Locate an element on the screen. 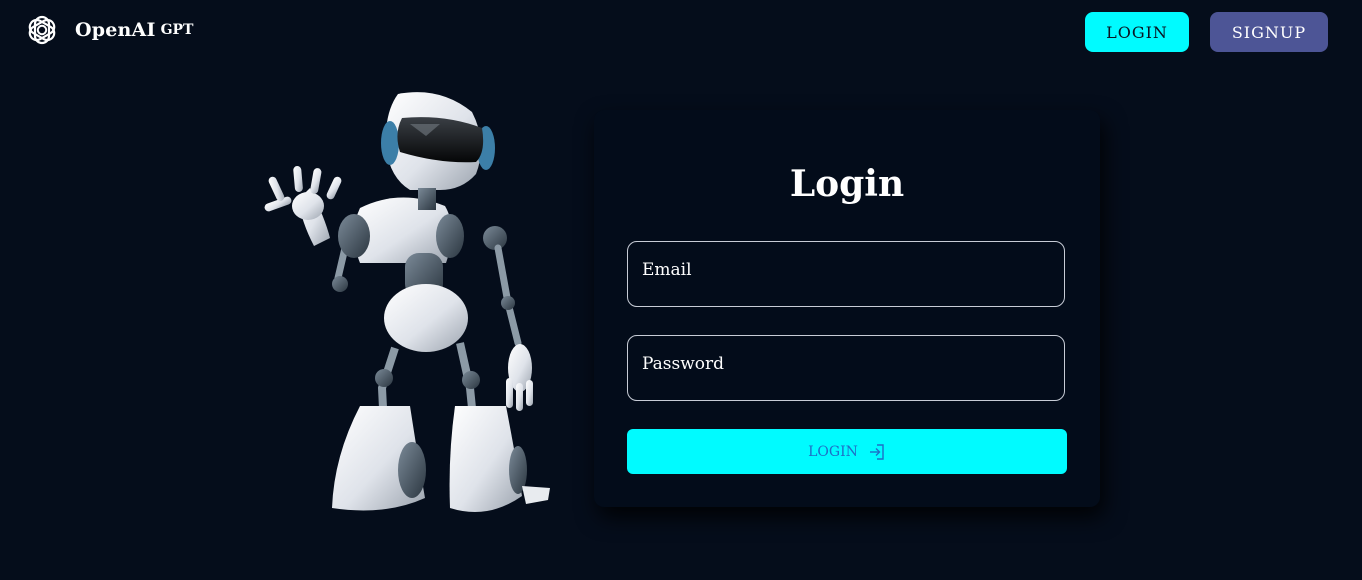 The height and width of the screenshot is (580, 1362). login-title: Login is located at coordinates (847, 184).